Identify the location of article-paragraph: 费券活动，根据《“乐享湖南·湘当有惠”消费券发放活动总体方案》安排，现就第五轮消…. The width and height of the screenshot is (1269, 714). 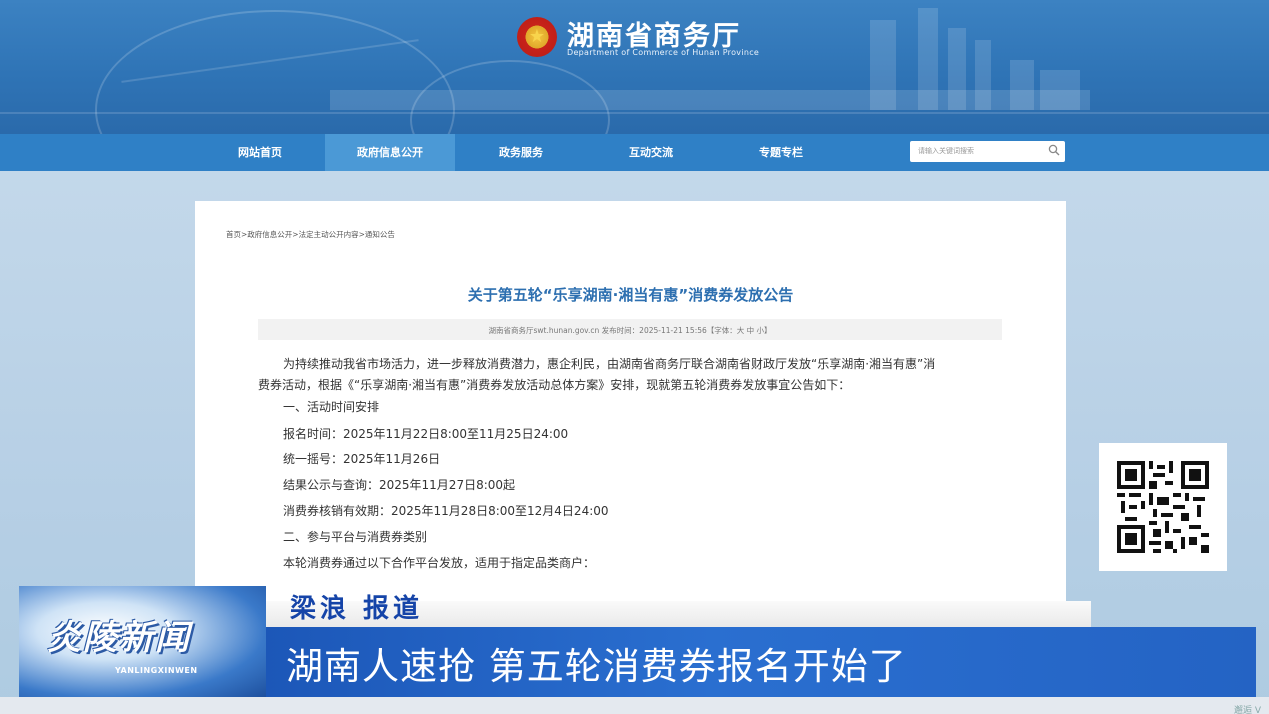
(554, 385).